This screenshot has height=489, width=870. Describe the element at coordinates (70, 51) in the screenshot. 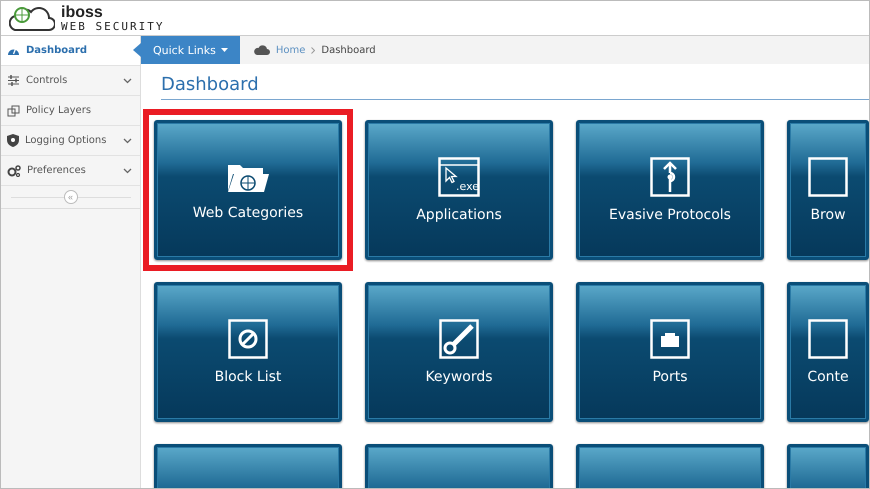

I see `sidebar-item: Dashboard` at that location.